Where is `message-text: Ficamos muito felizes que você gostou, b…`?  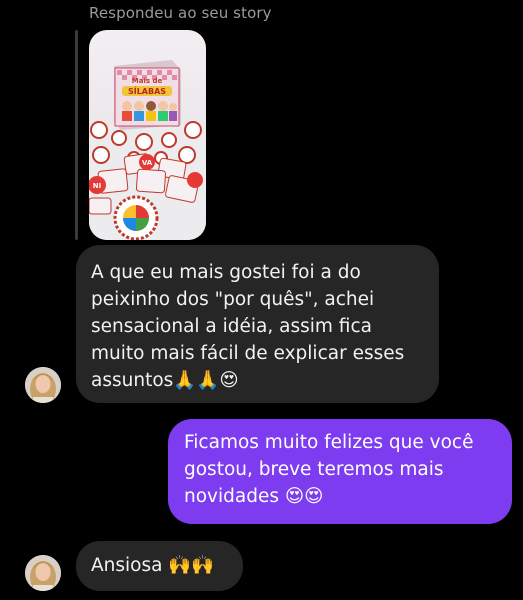
message-text: Ficamos muito felizes que você gostou, b… is located at coordinates (329, 469).